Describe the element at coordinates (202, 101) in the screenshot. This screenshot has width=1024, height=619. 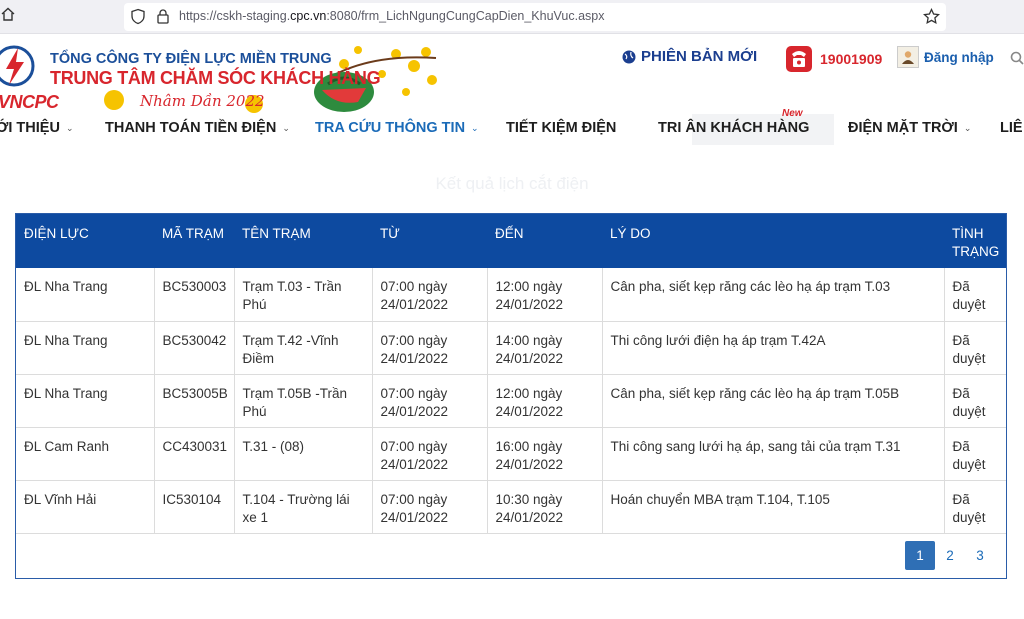
I see `tet-greeting: Nhâm Dần 2022` at that location.